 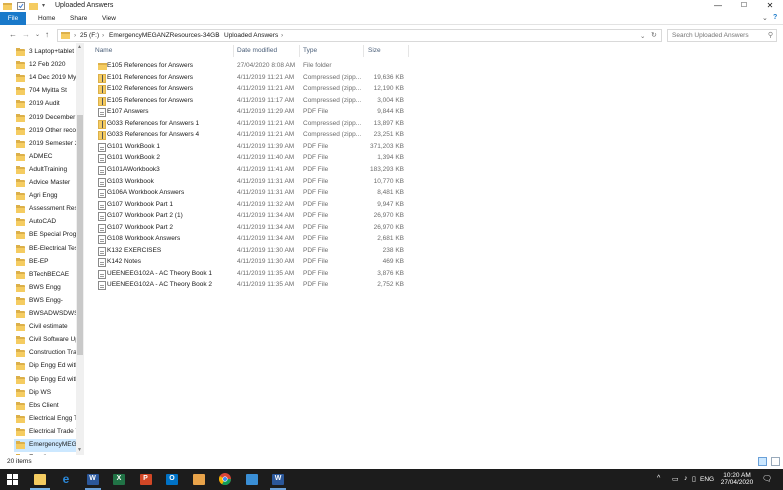 I want to click on chrome-icon, so click(x=225, y=479).